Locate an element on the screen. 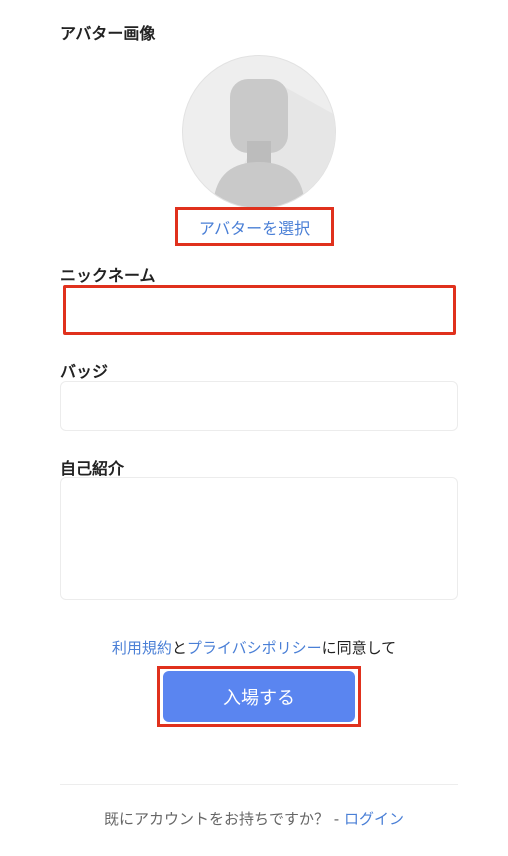 The image size is (508, 856). terms-agreement: 利用規約とプライバシポリシーに同意して is located at coordinates (254, 647).